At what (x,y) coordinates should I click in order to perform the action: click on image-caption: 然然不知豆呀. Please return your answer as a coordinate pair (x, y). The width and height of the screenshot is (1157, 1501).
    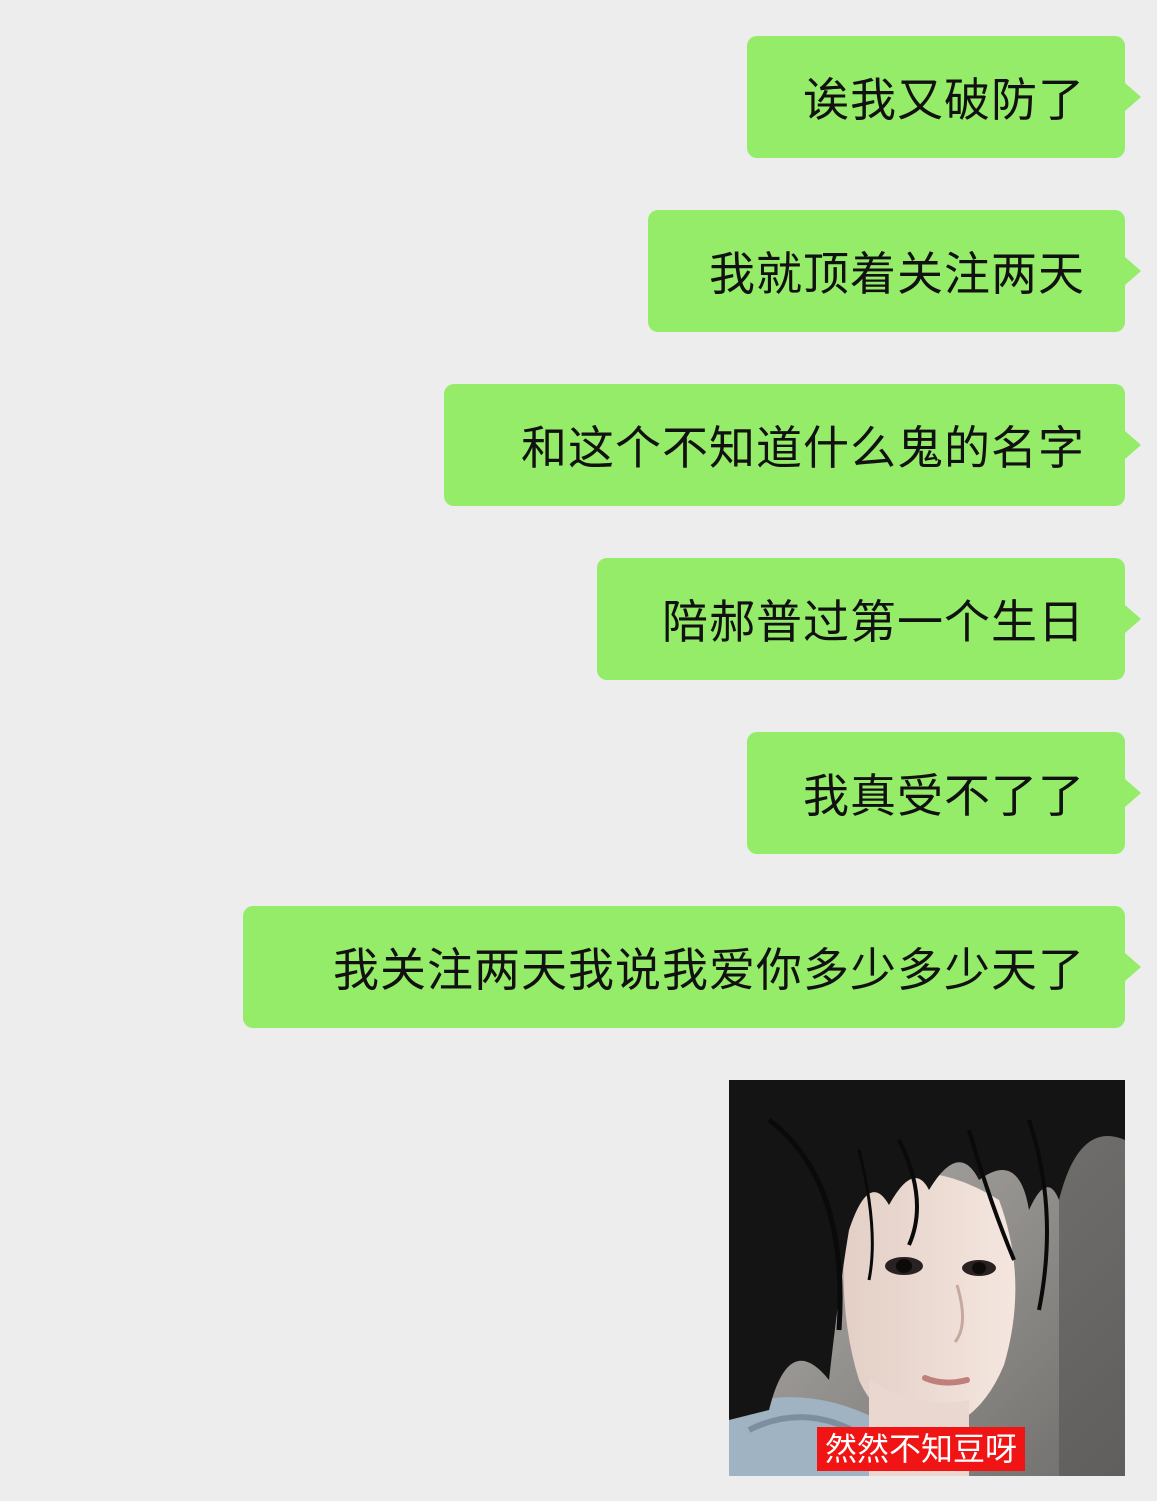
    Looking at the image, I should click on (921, 1449).